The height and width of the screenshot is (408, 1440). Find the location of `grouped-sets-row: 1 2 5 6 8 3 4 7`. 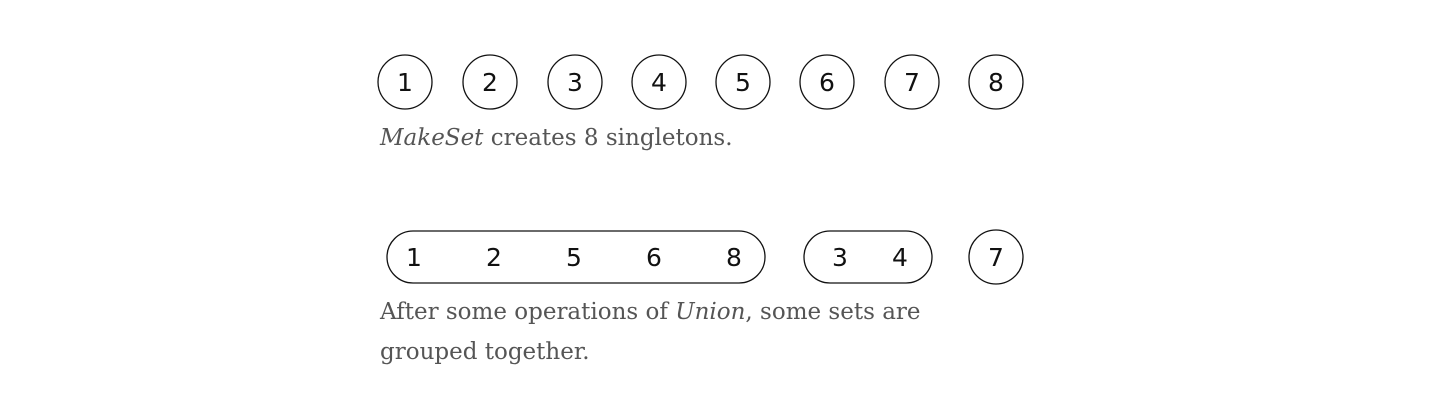

grouped-sets-row: 1 2 5 6 8 3 4 7 is located at coordinates (705, 257).